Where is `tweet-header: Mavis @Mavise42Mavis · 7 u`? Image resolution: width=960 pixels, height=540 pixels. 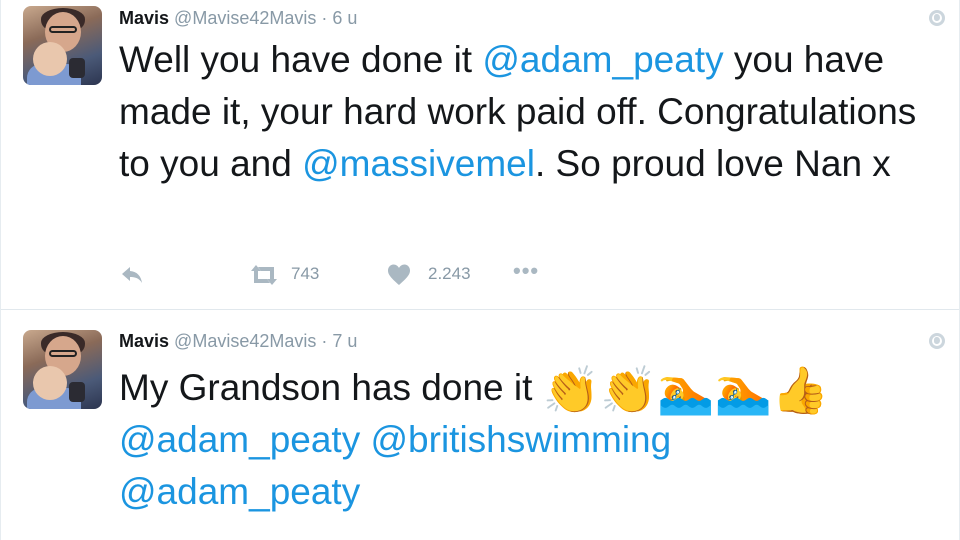 tweet-header: Mavis @Mavise42Mavis · 7 u is located at coordinates (238, 341).